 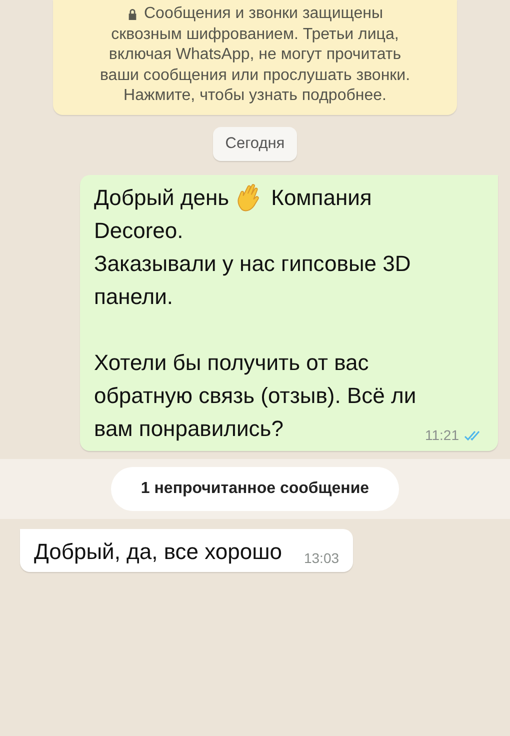 What do you see at coordinates (158, 552) in the screenshot?
I see `message-text: Добрый, да, все хорошо` at bounding box center [158, 552].